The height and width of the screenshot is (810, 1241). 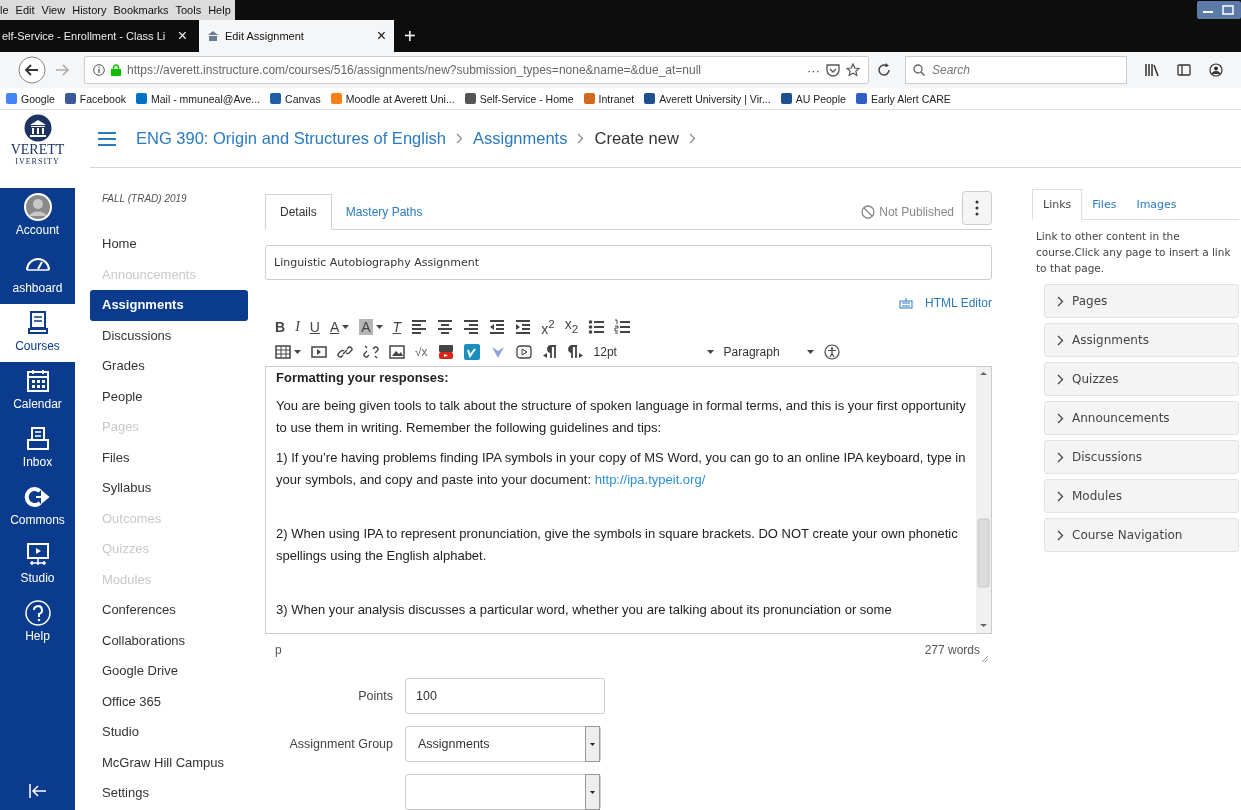 I want to click on paragraph: 1) If you’re having problems finding IPA symbols in your copy of MS Word, you can go to an online IPA keyboard, type in your symbols, and copy and paste into your document: http://ipa.typeit.org/, so click(x=621, y=469).